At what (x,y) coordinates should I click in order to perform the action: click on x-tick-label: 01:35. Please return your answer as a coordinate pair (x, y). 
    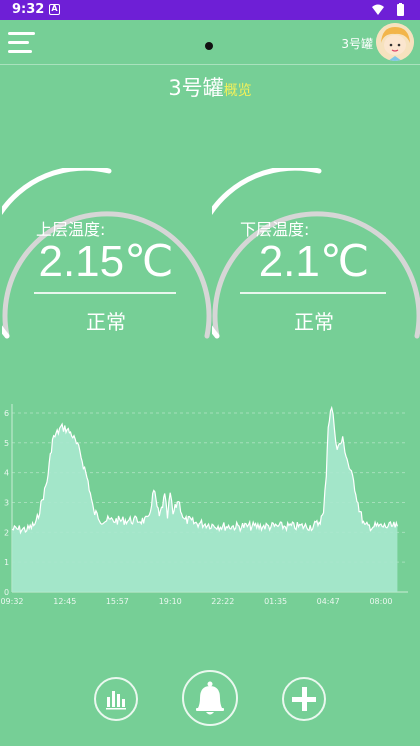
    Looking at the image, I should click on (275, 601).